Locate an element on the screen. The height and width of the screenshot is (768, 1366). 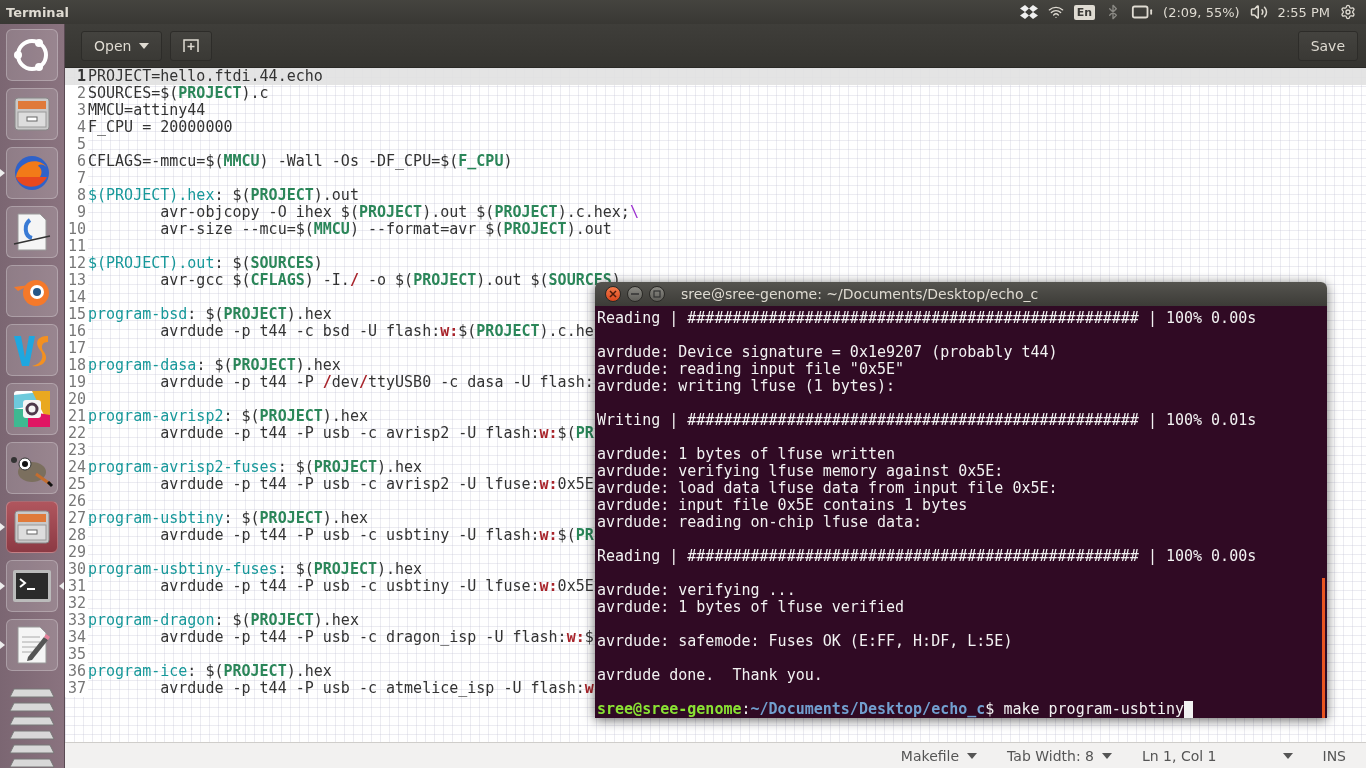
code-line: PROJECT=hello.ftdi.44.echo is located at coordinates (205, 76).